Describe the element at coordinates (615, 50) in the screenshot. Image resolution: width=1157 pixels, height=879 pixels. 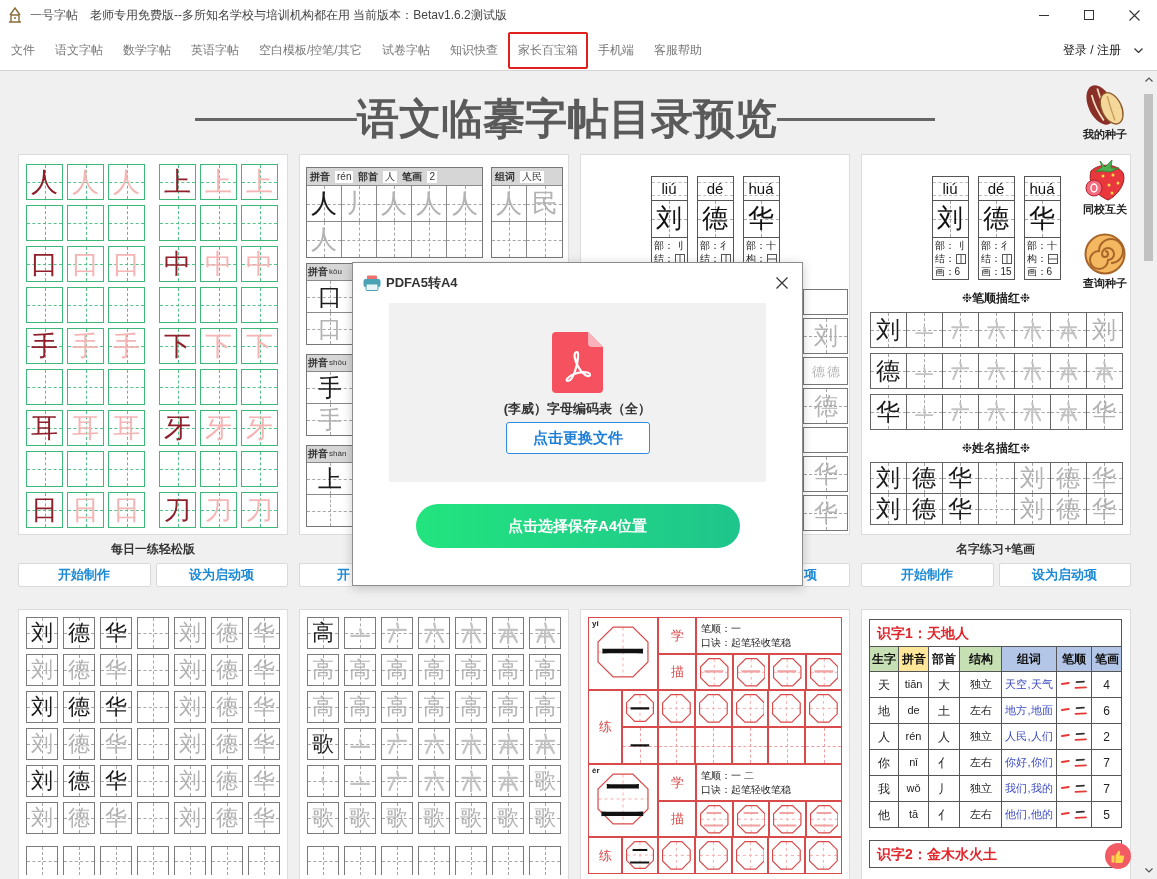
I see `menu-item: 手机端` at that location.